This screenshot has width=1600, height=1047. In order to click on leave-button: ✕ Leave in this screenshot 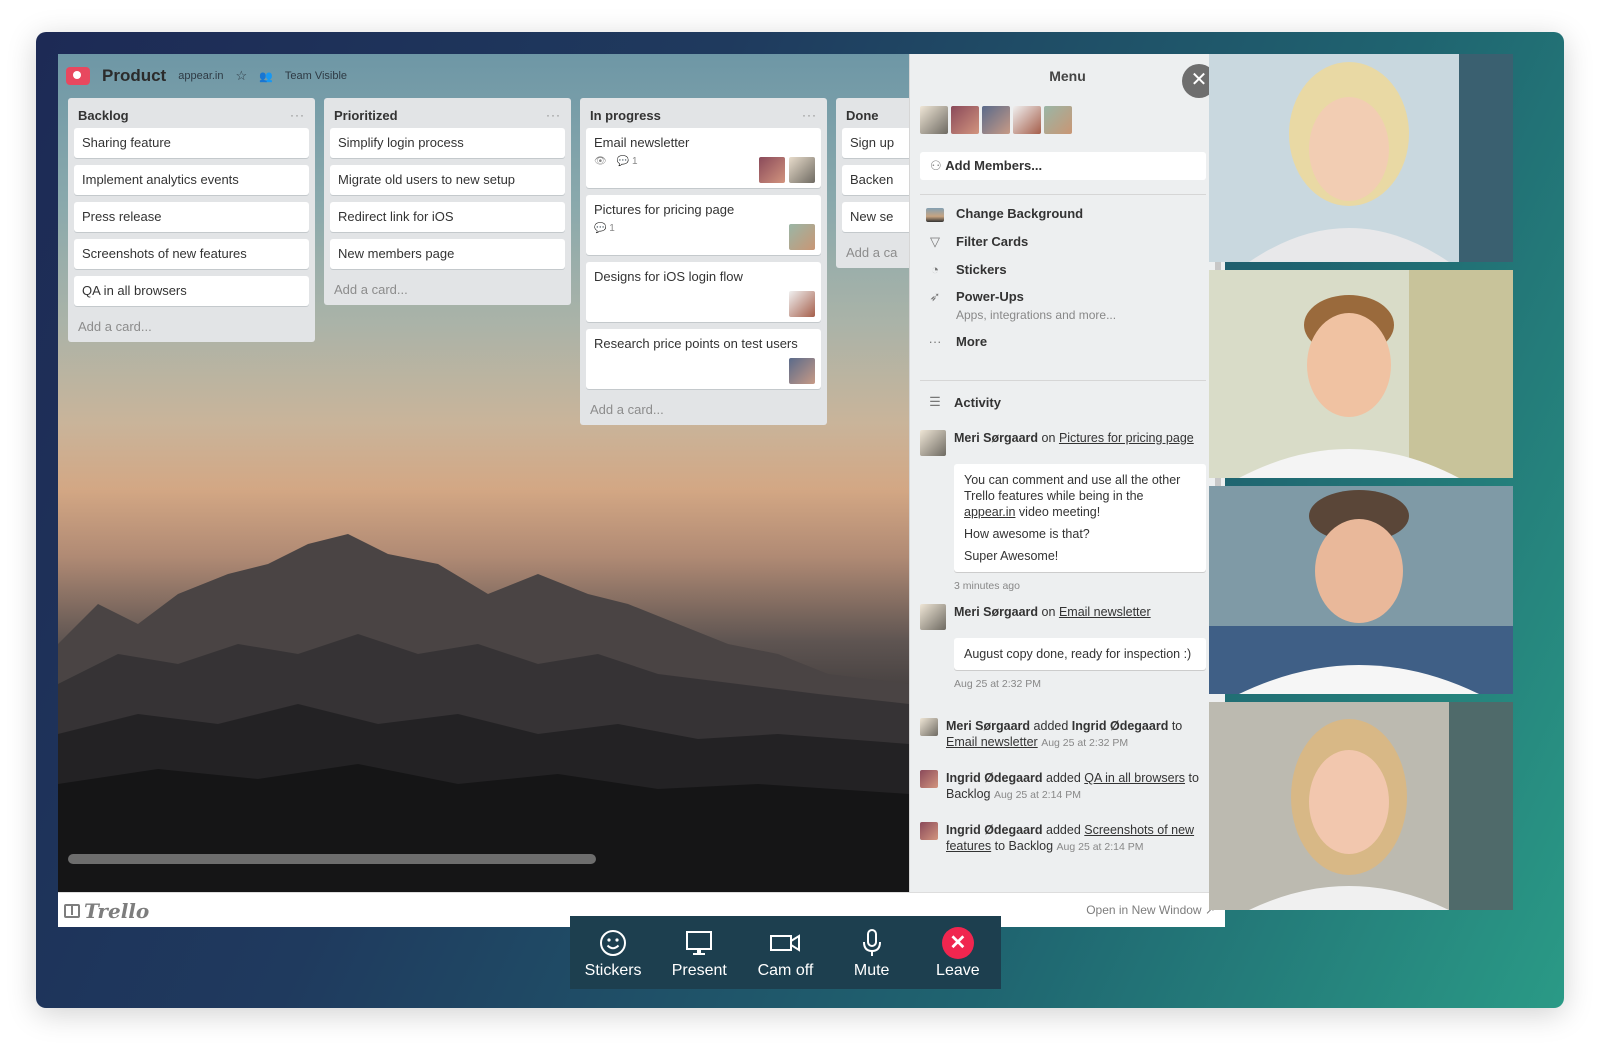, I will do `click(958, 953)`.